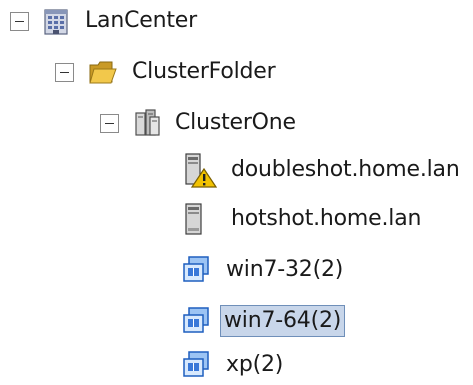 The image size is (473, 385). I want to click on tree-node-clusterfolder: ClusterFolder, so click(167, 72).